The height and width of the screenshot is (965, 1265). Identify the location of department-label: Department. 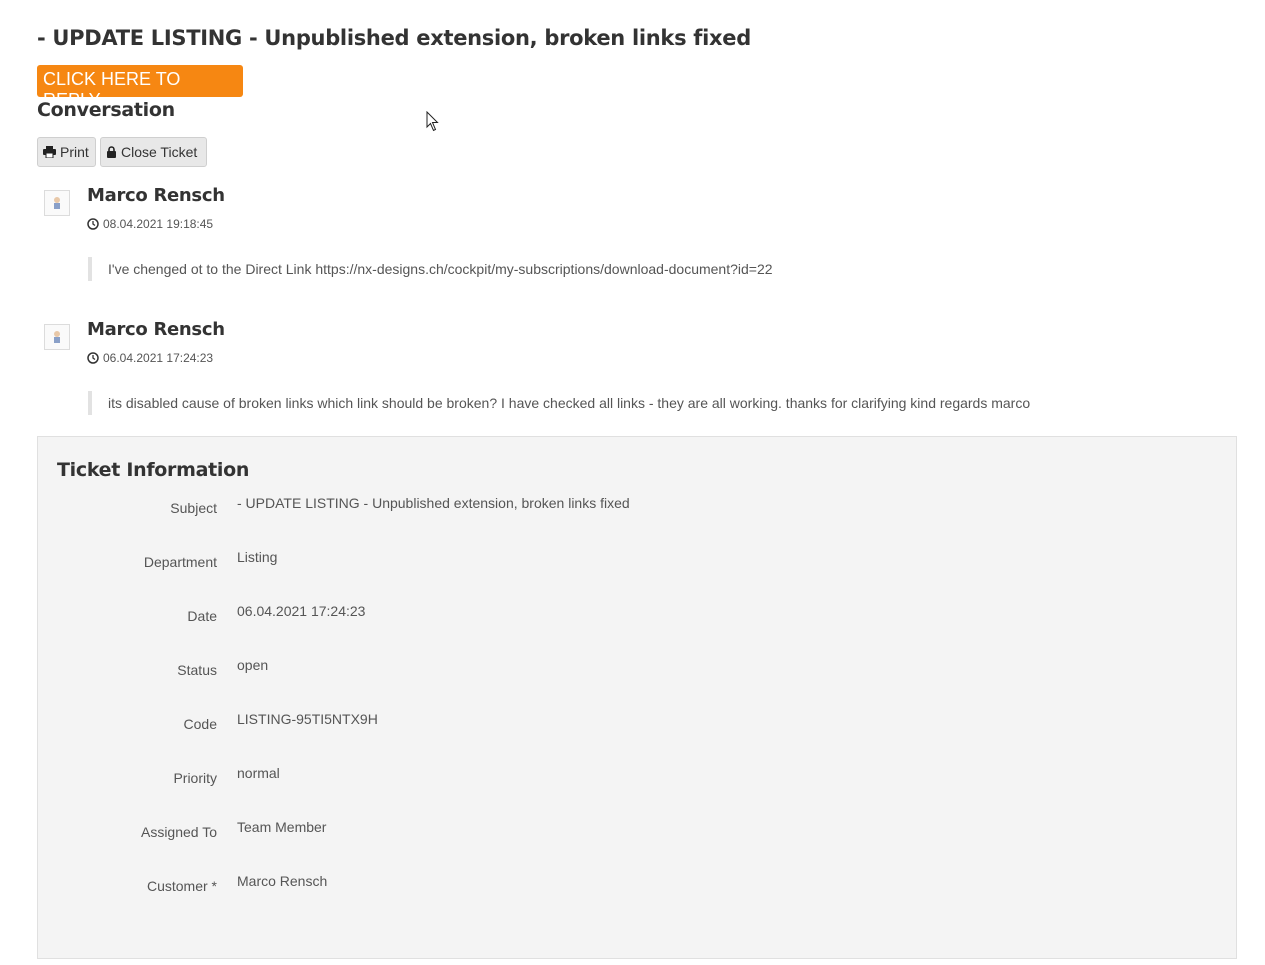
(180, 562).